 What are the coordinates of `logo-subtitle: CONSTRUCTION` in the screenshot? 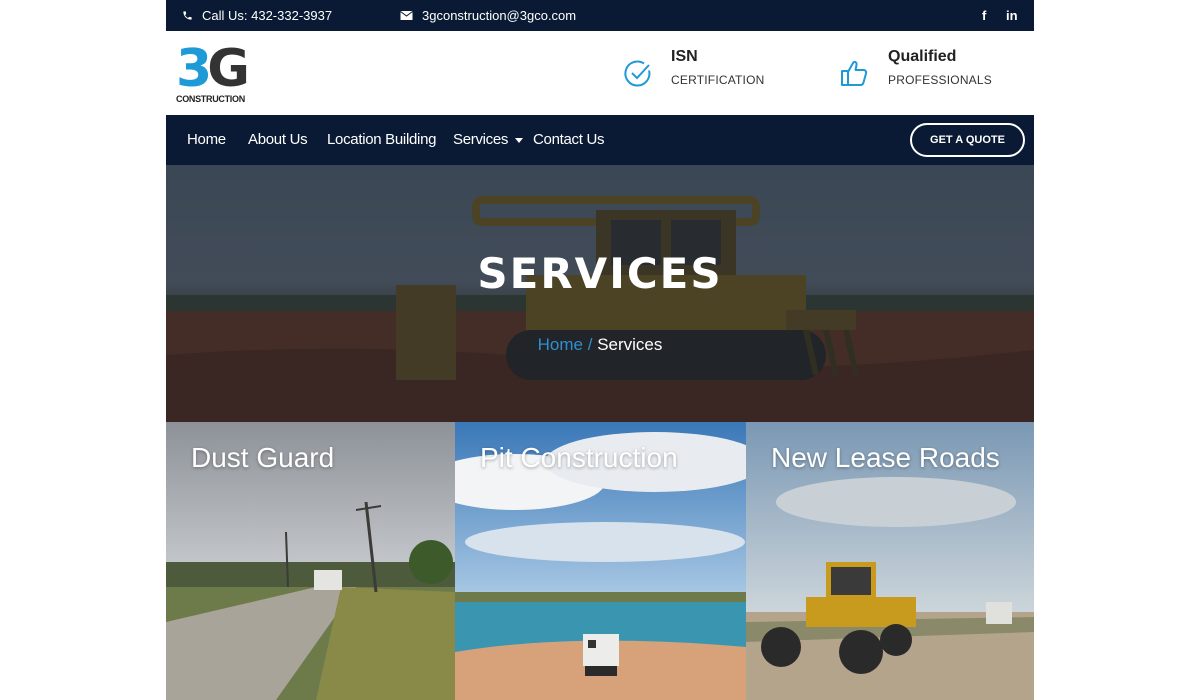 It's located at (210, 99).